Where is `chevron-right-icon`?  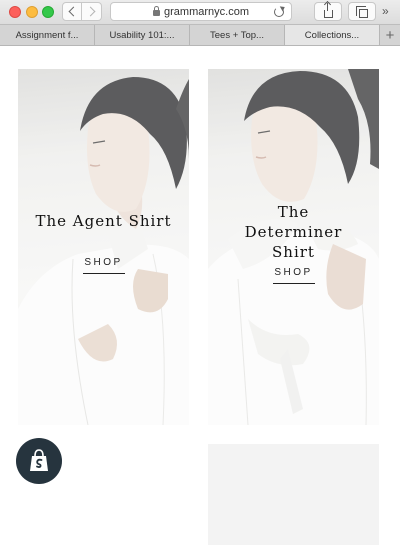 chevron-right-icon is located at coordinates (90, 11).